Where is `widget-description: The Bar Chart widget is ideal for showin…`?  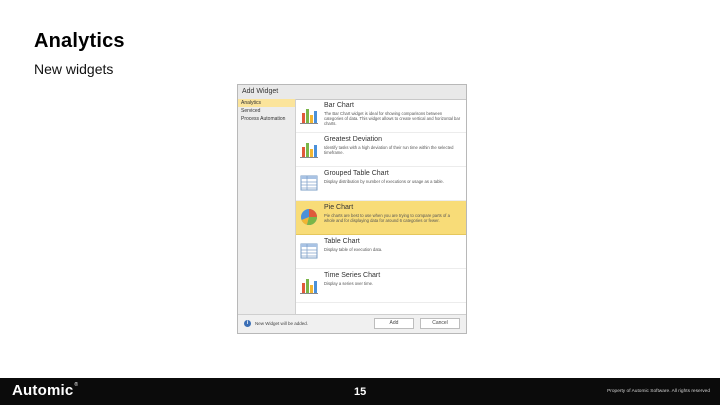 widget-description: The Bar Chart widget is ideal for showin… is located at coordinates (392, 119).